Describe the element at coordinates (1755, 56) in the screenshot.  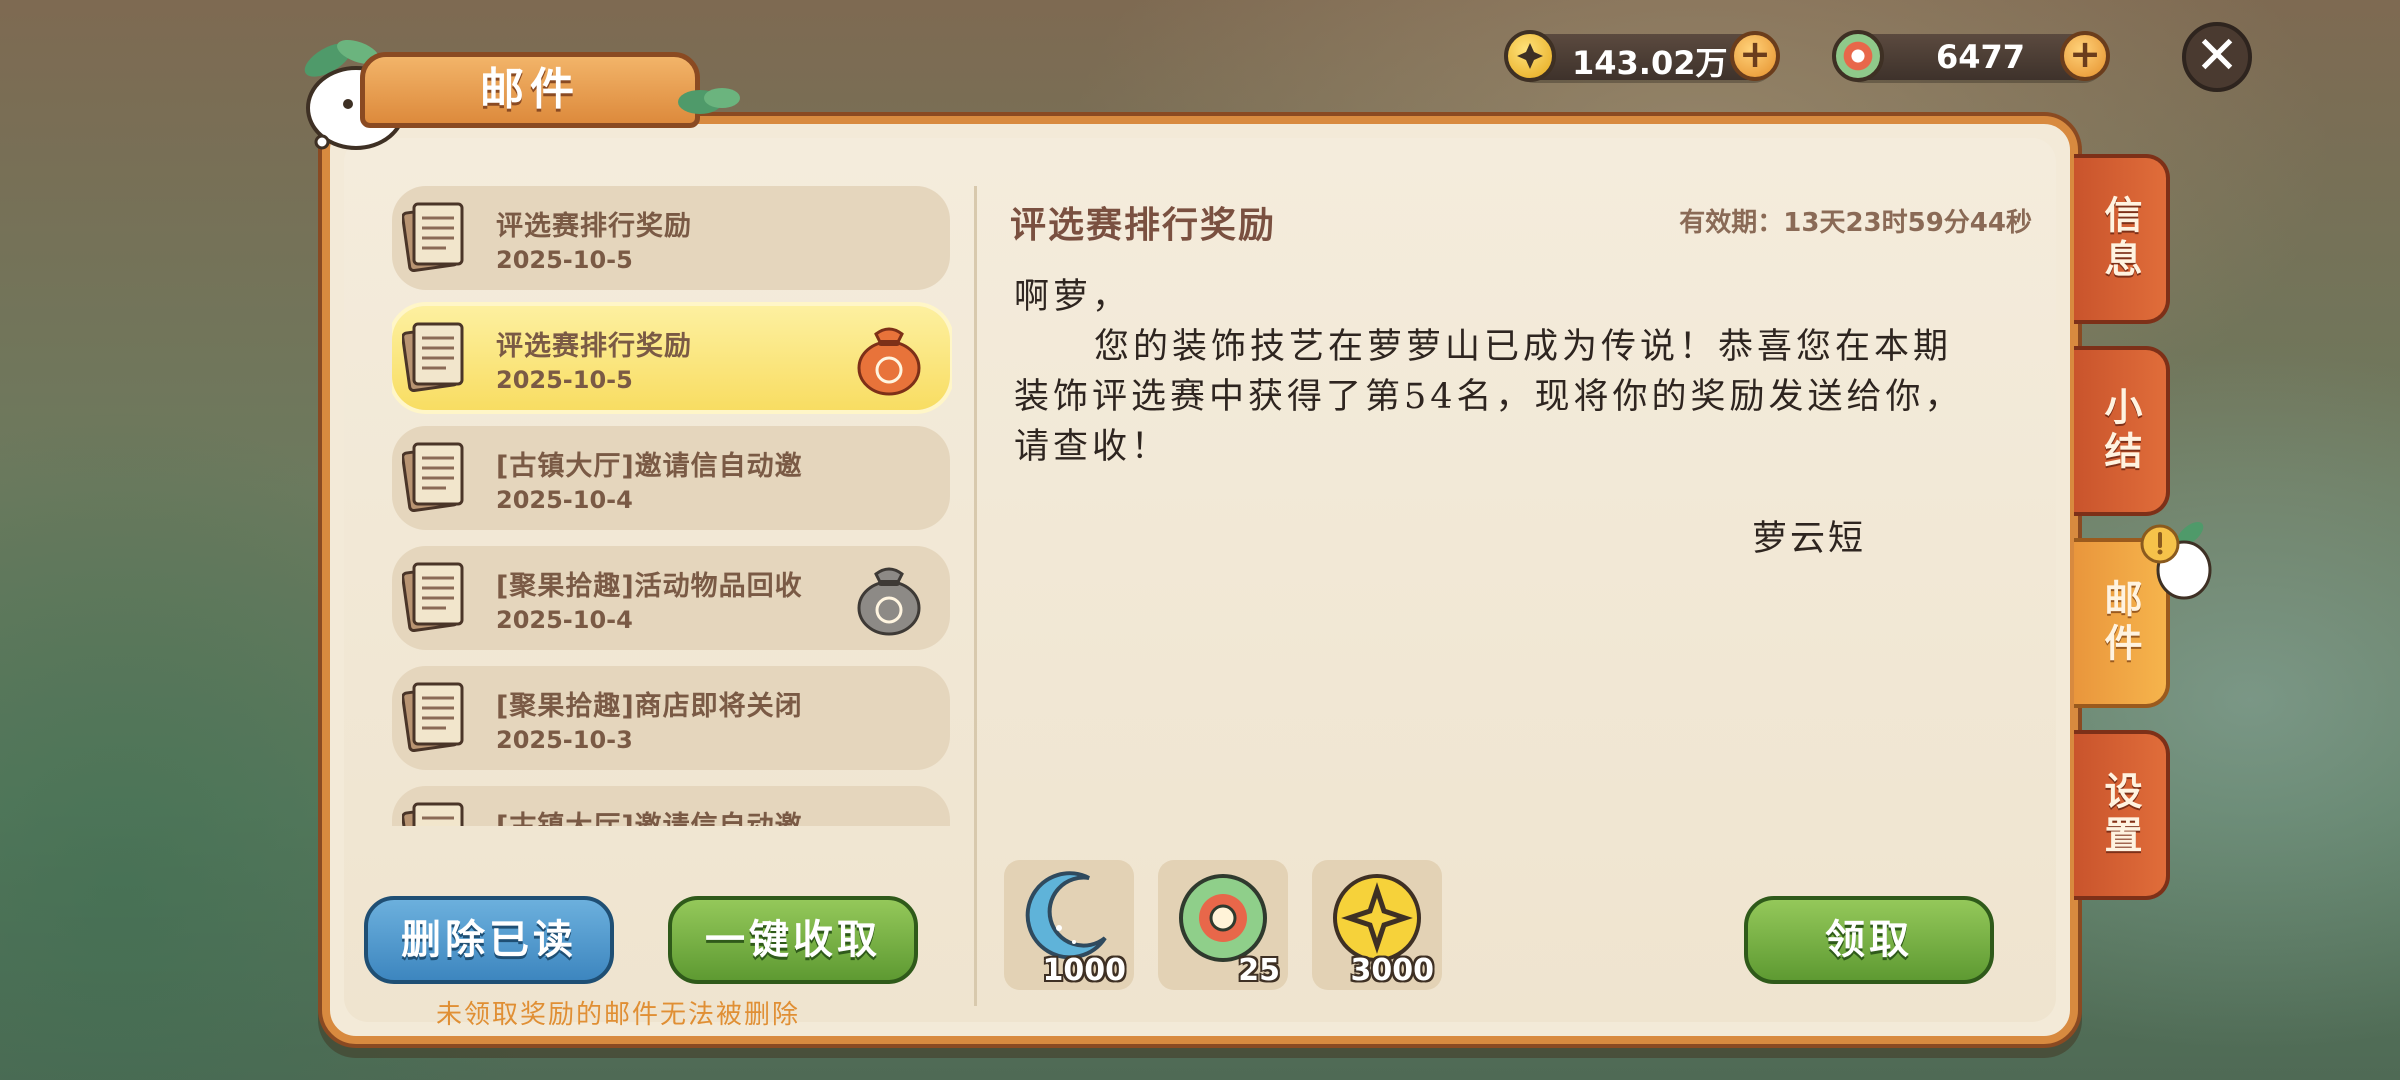
I see `add-coins-button: +` at that location.